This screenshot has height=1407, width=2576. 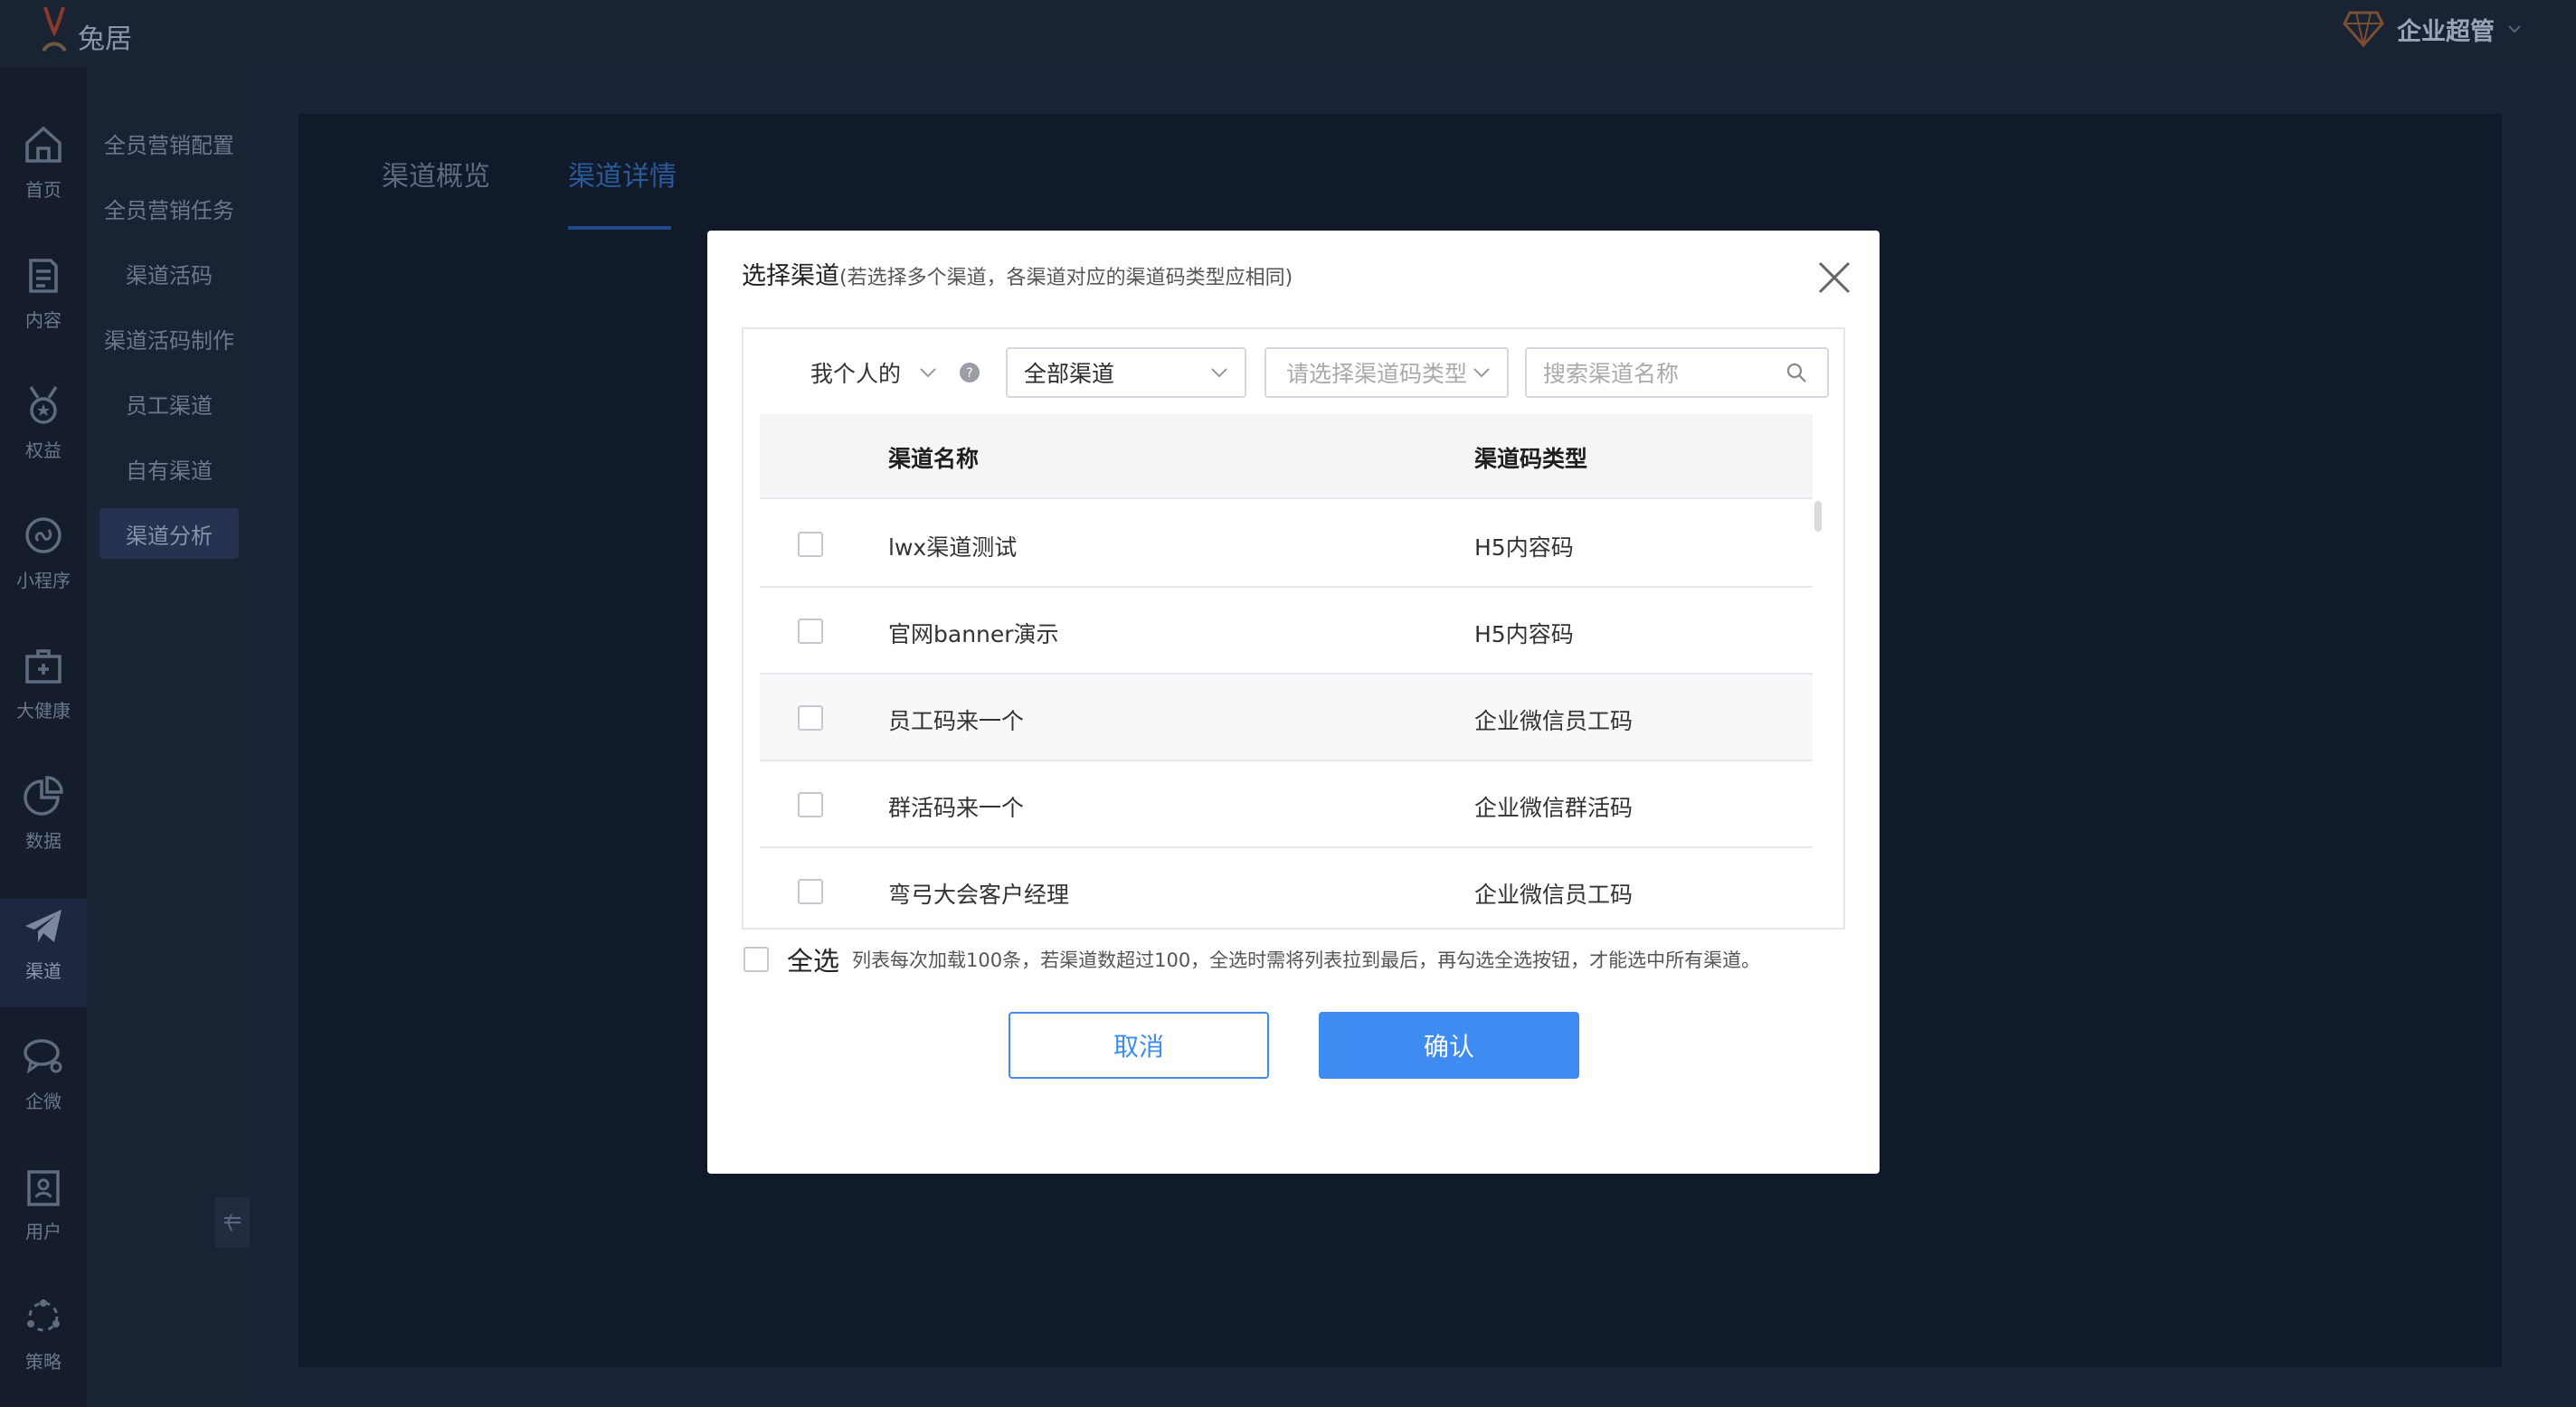 I want to click on owner-filter-select: 我个人的 ?, so click(x=895, y=372).